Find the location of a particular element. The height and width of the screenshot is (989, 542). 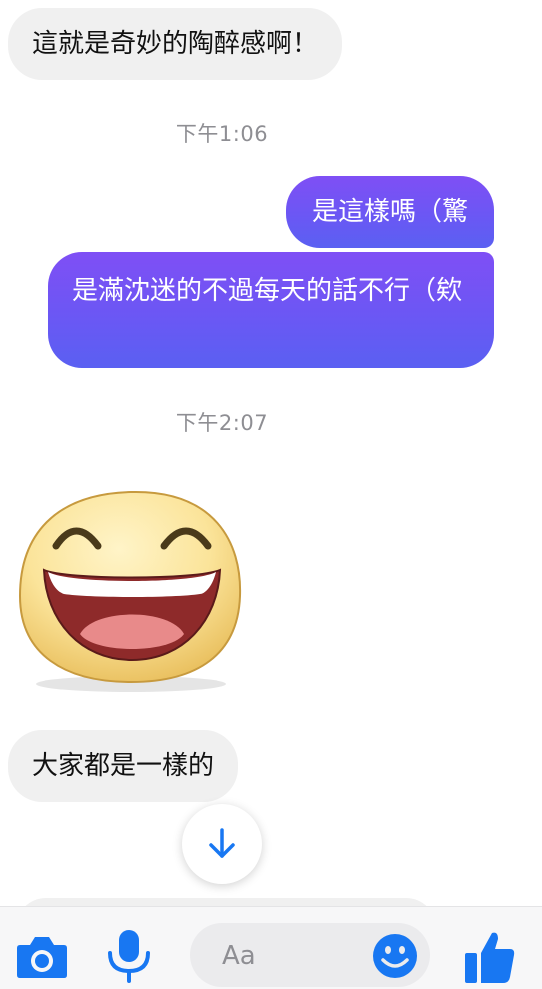

emoji-icon is located at coordinates (395, 956).